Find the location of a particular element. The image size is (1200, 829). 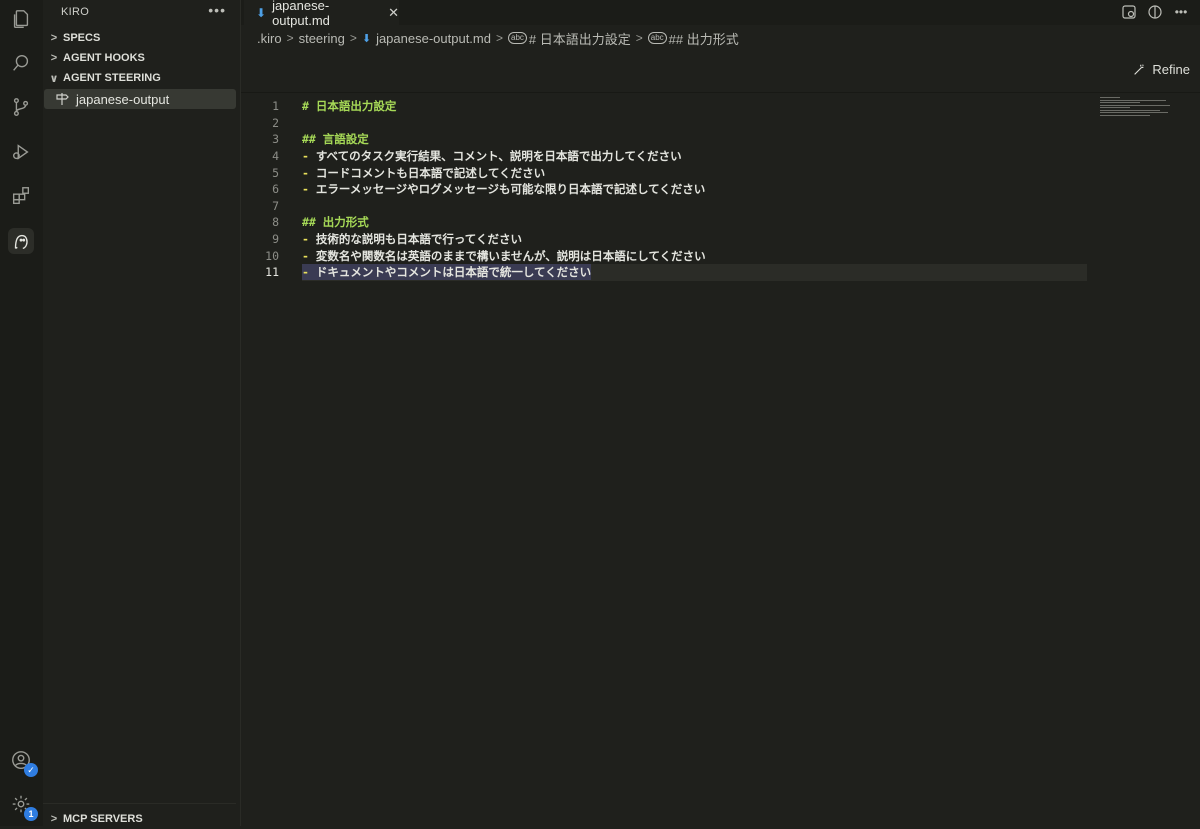

list-item-text: エラーメッセージやログメッセージも可能な限り日本語で記述してください is located at coordinates (507, 189).